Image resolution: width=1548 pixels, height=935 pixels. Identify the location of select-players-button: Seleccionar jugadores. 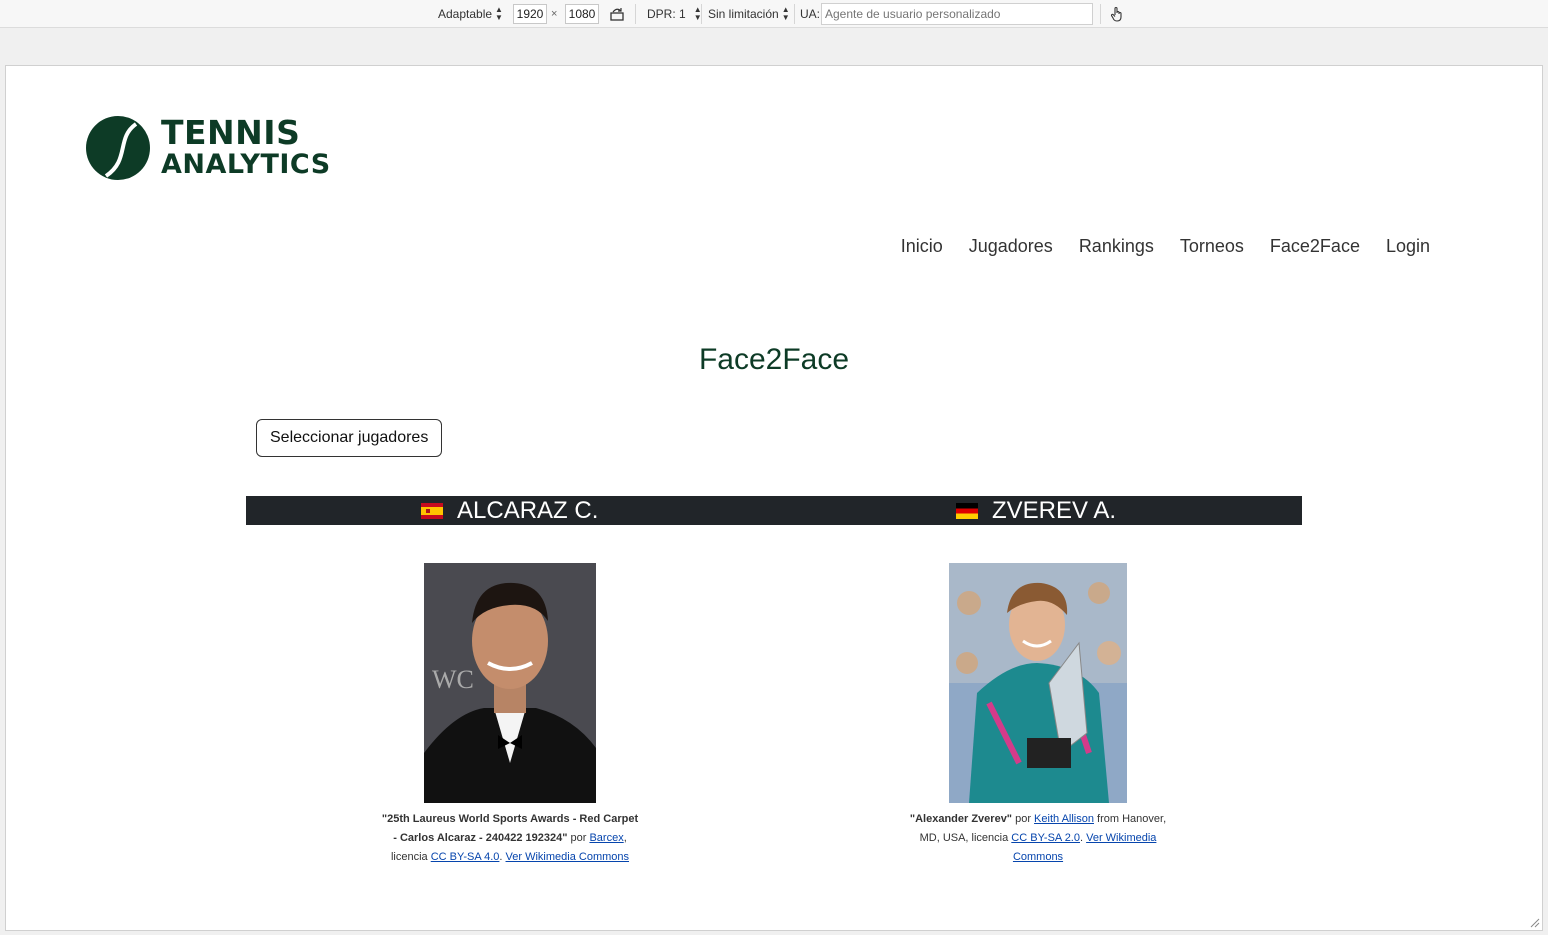
(349, 438).